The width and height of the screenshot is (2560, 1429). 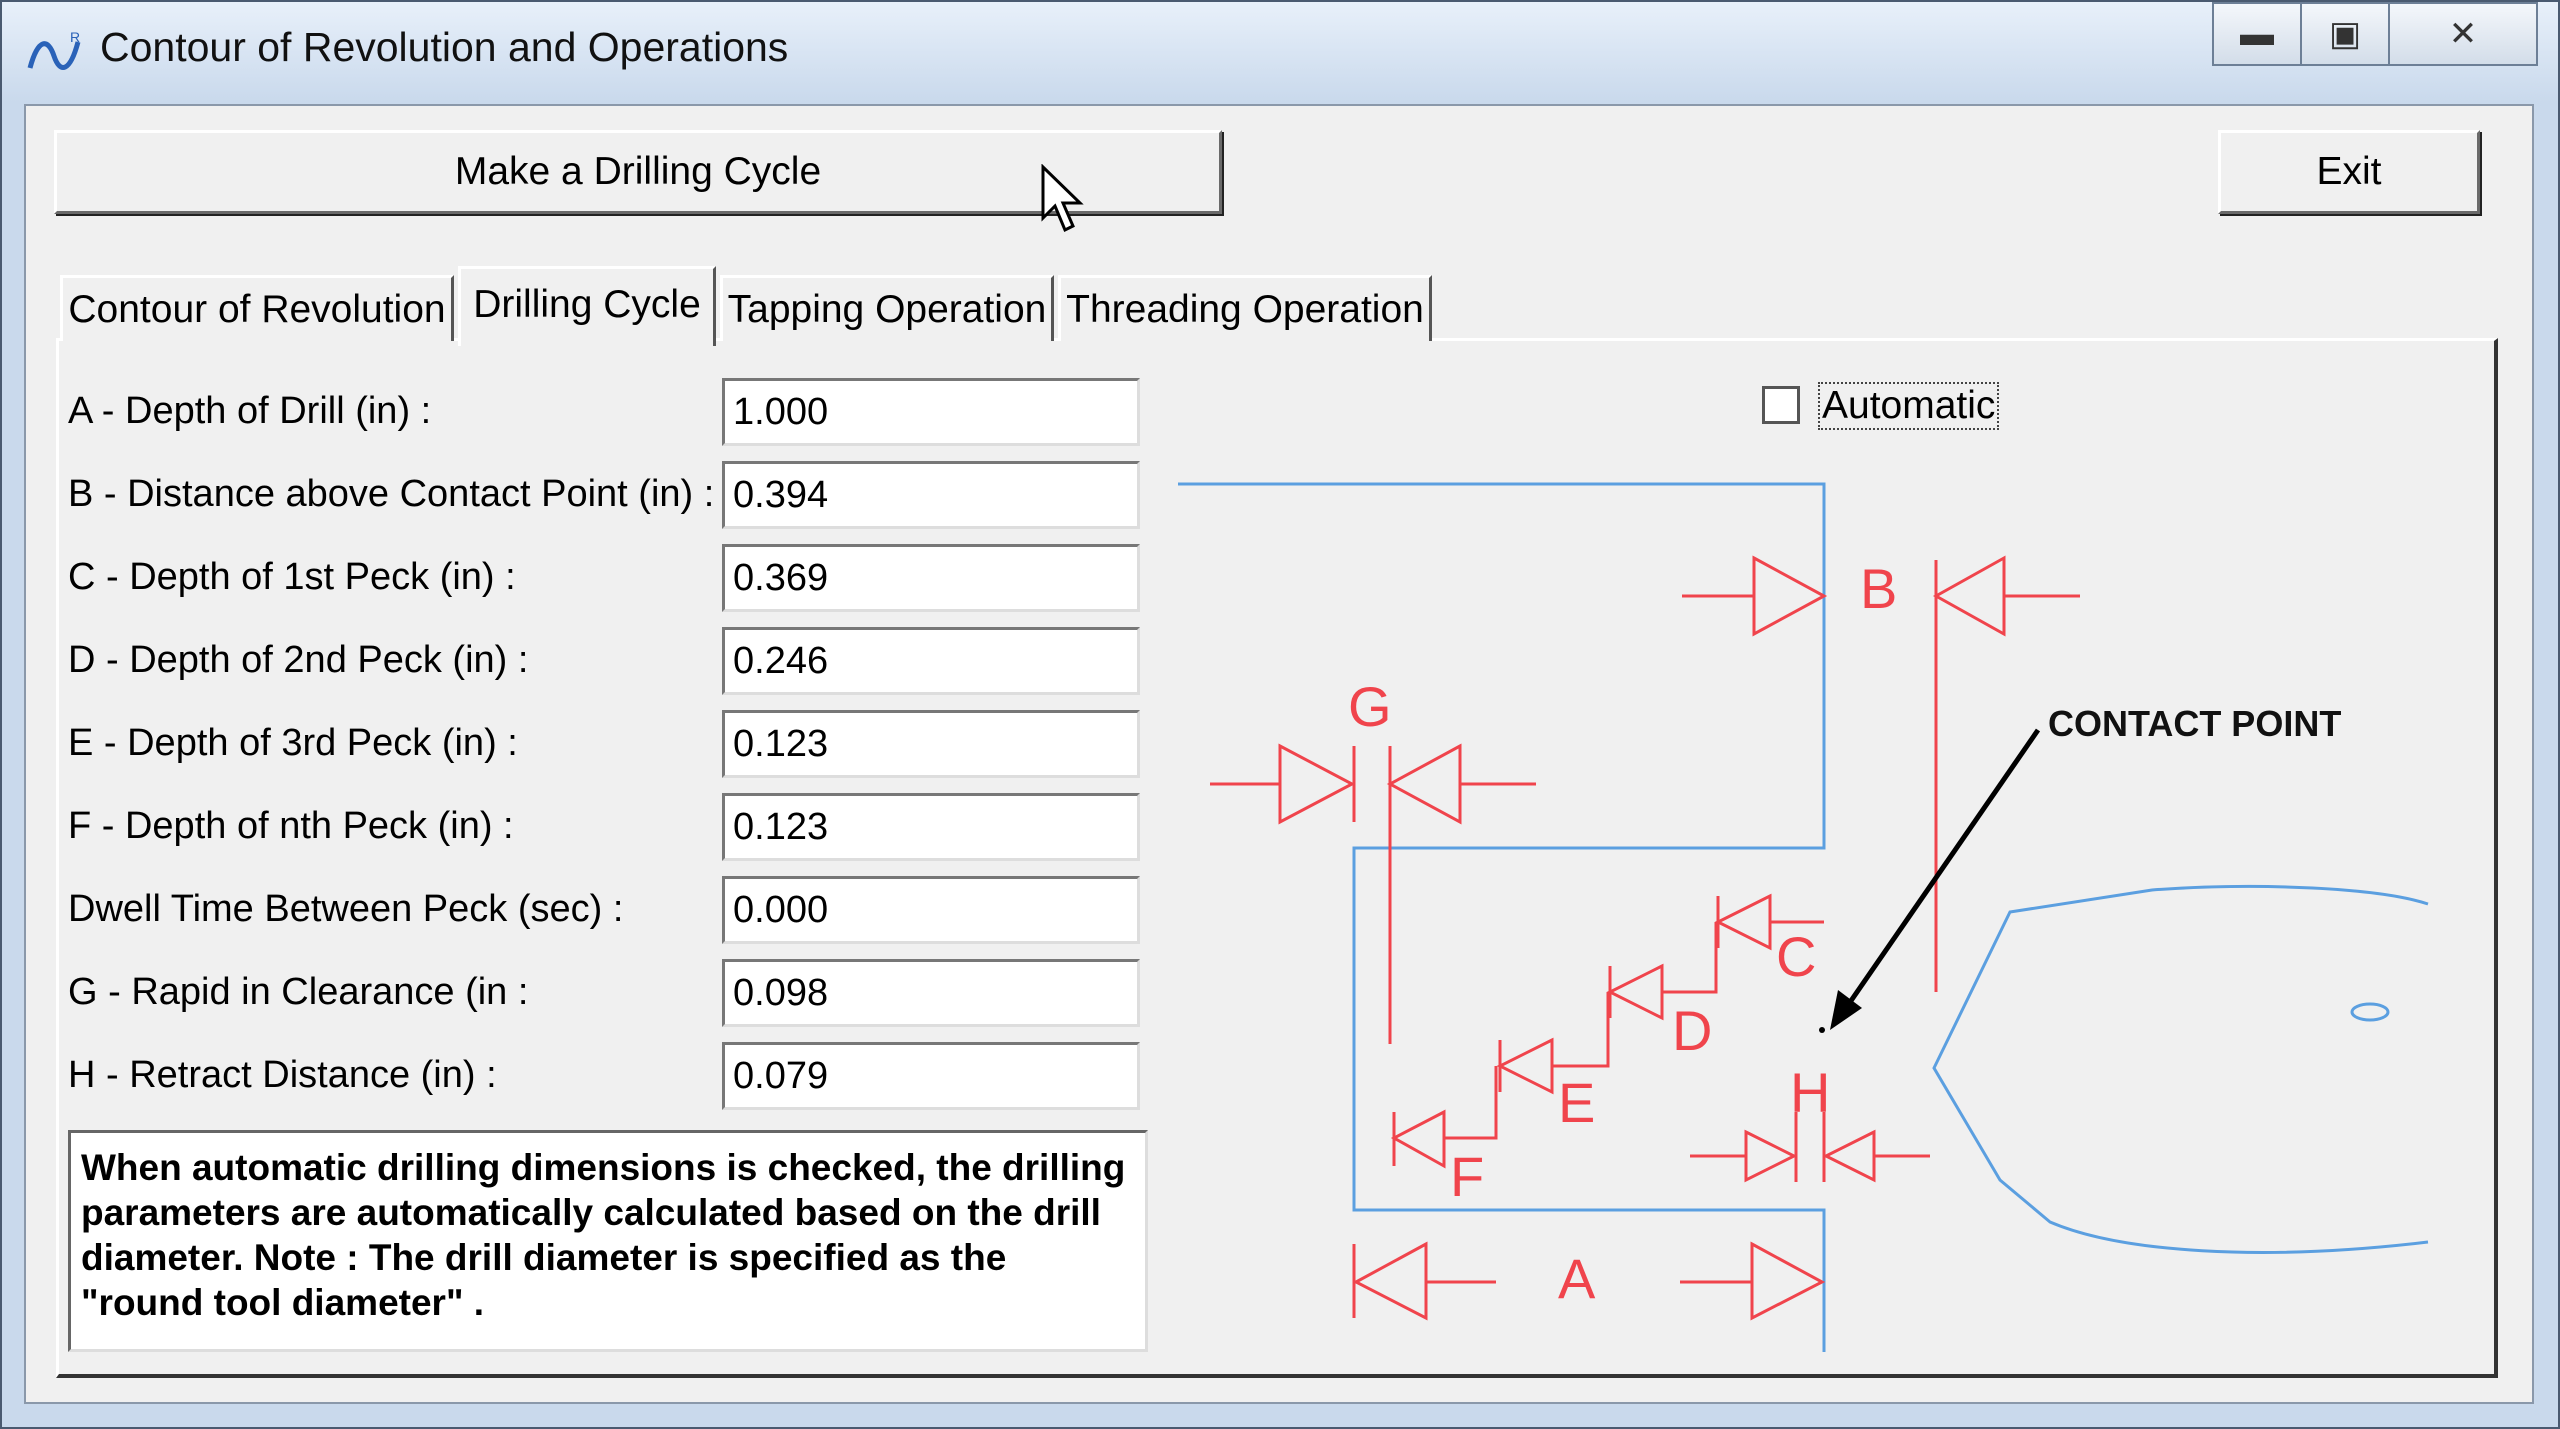 I want to click on label-e: E, so click(x=1576, y=1102).